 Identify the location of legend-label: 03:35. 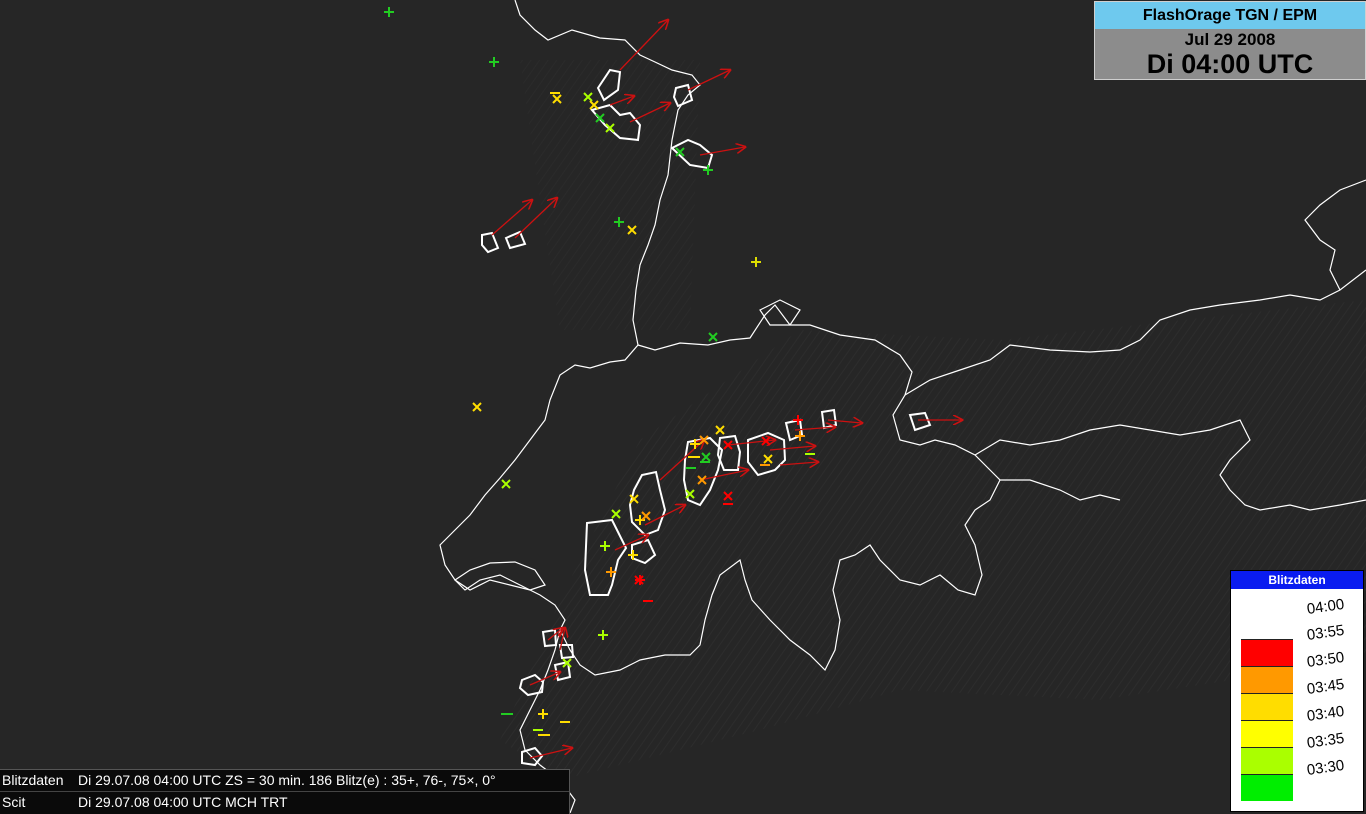
(1325, 740).